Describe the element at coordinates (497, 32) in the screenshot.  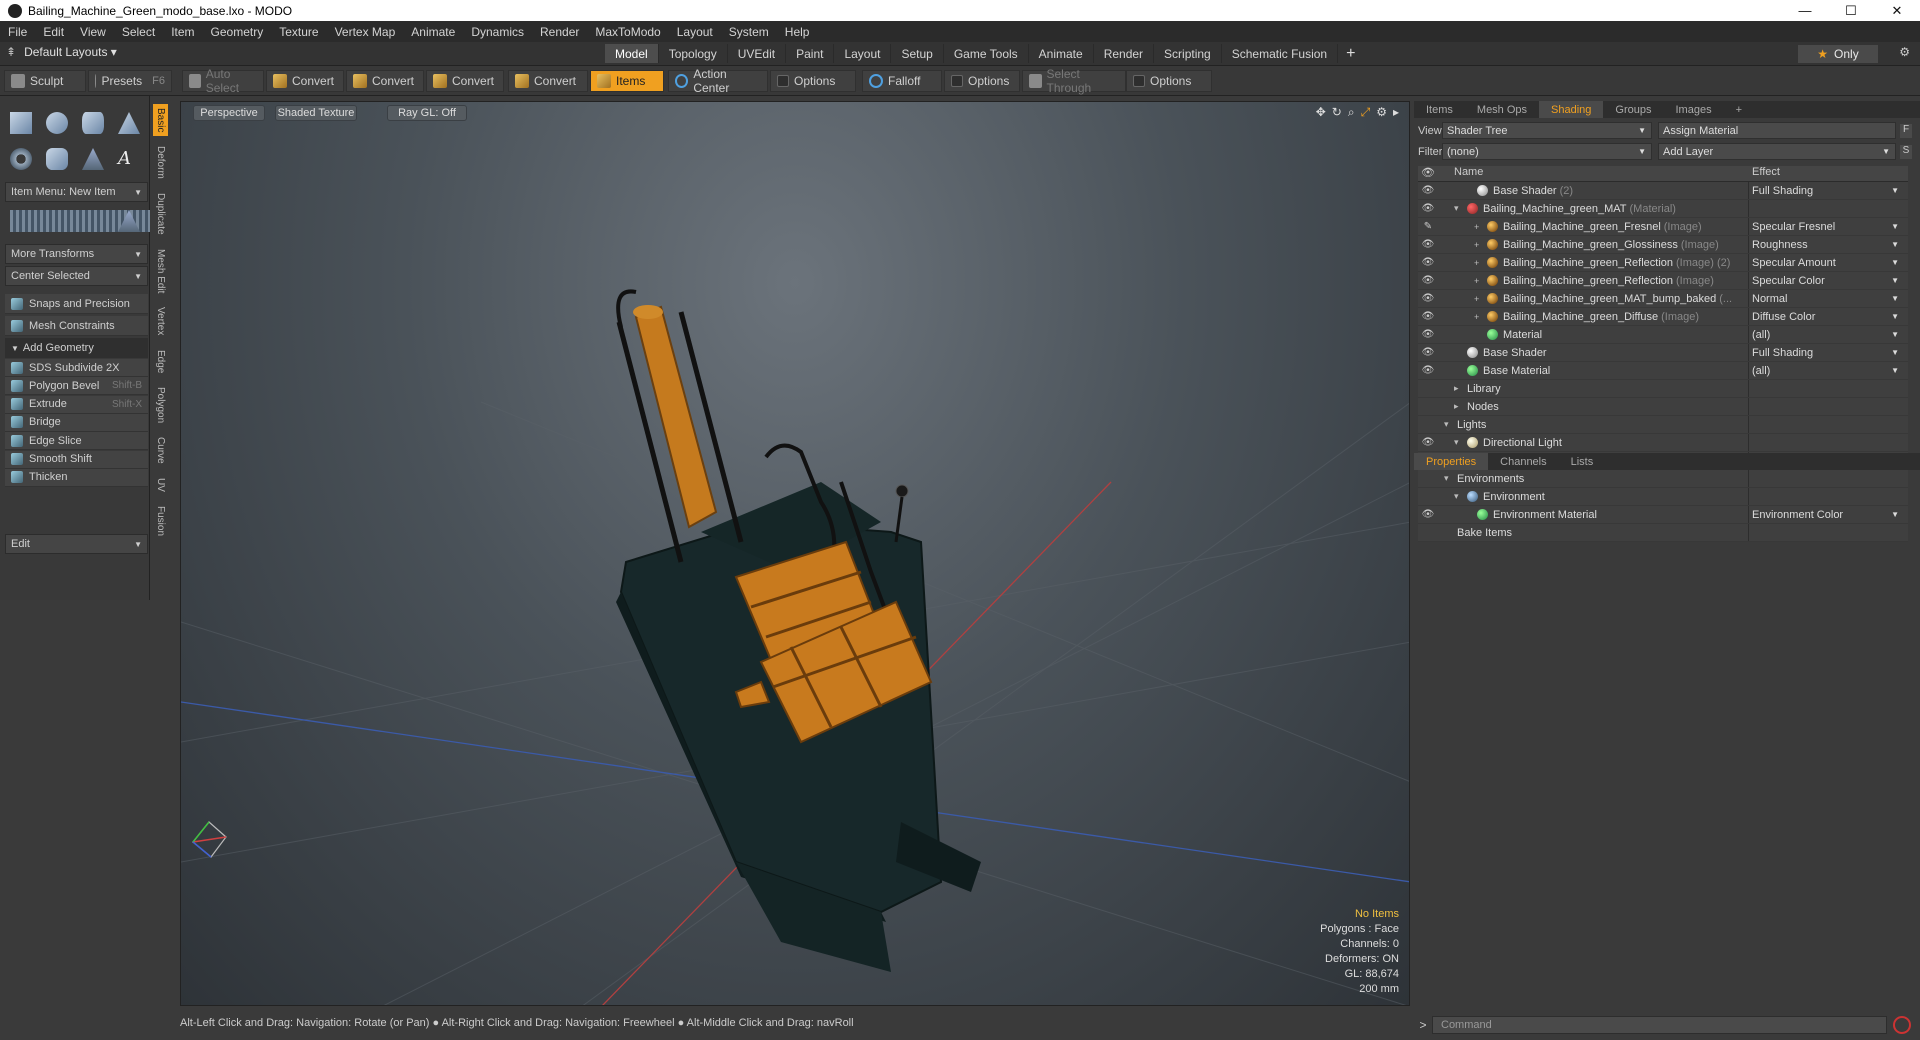
I see `menu-dynamics: Dynamics` at that location.